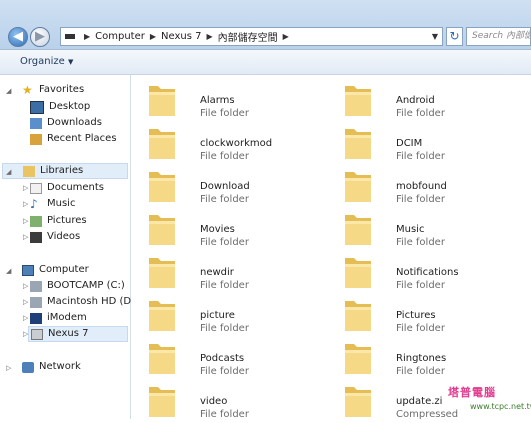 The width and height of the screenshot is (531, 423). I want to click on folder-name: video, so click(214, 401).